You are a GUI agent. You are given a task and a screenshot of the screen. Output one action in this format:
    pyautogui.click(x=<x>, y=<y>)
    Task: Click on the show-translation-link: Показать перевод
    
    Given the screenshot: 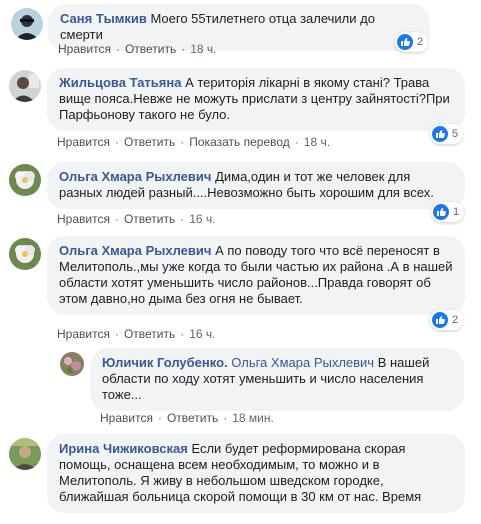 What is the action you would take?
    pyautogui.click(x=239, y=142)
    